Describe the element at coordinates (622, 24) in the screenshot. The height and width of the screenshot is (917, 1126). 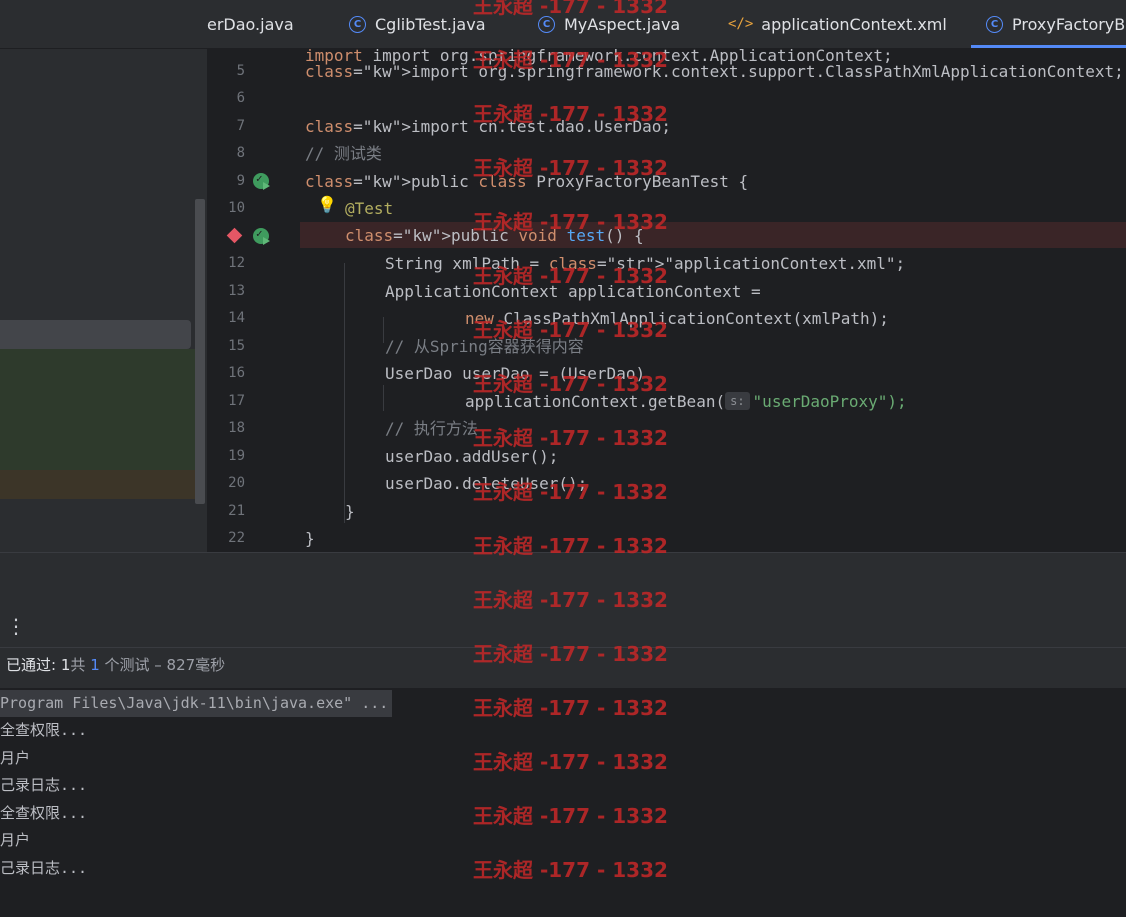
I see `tab-label: MyAspect.java` at that location.